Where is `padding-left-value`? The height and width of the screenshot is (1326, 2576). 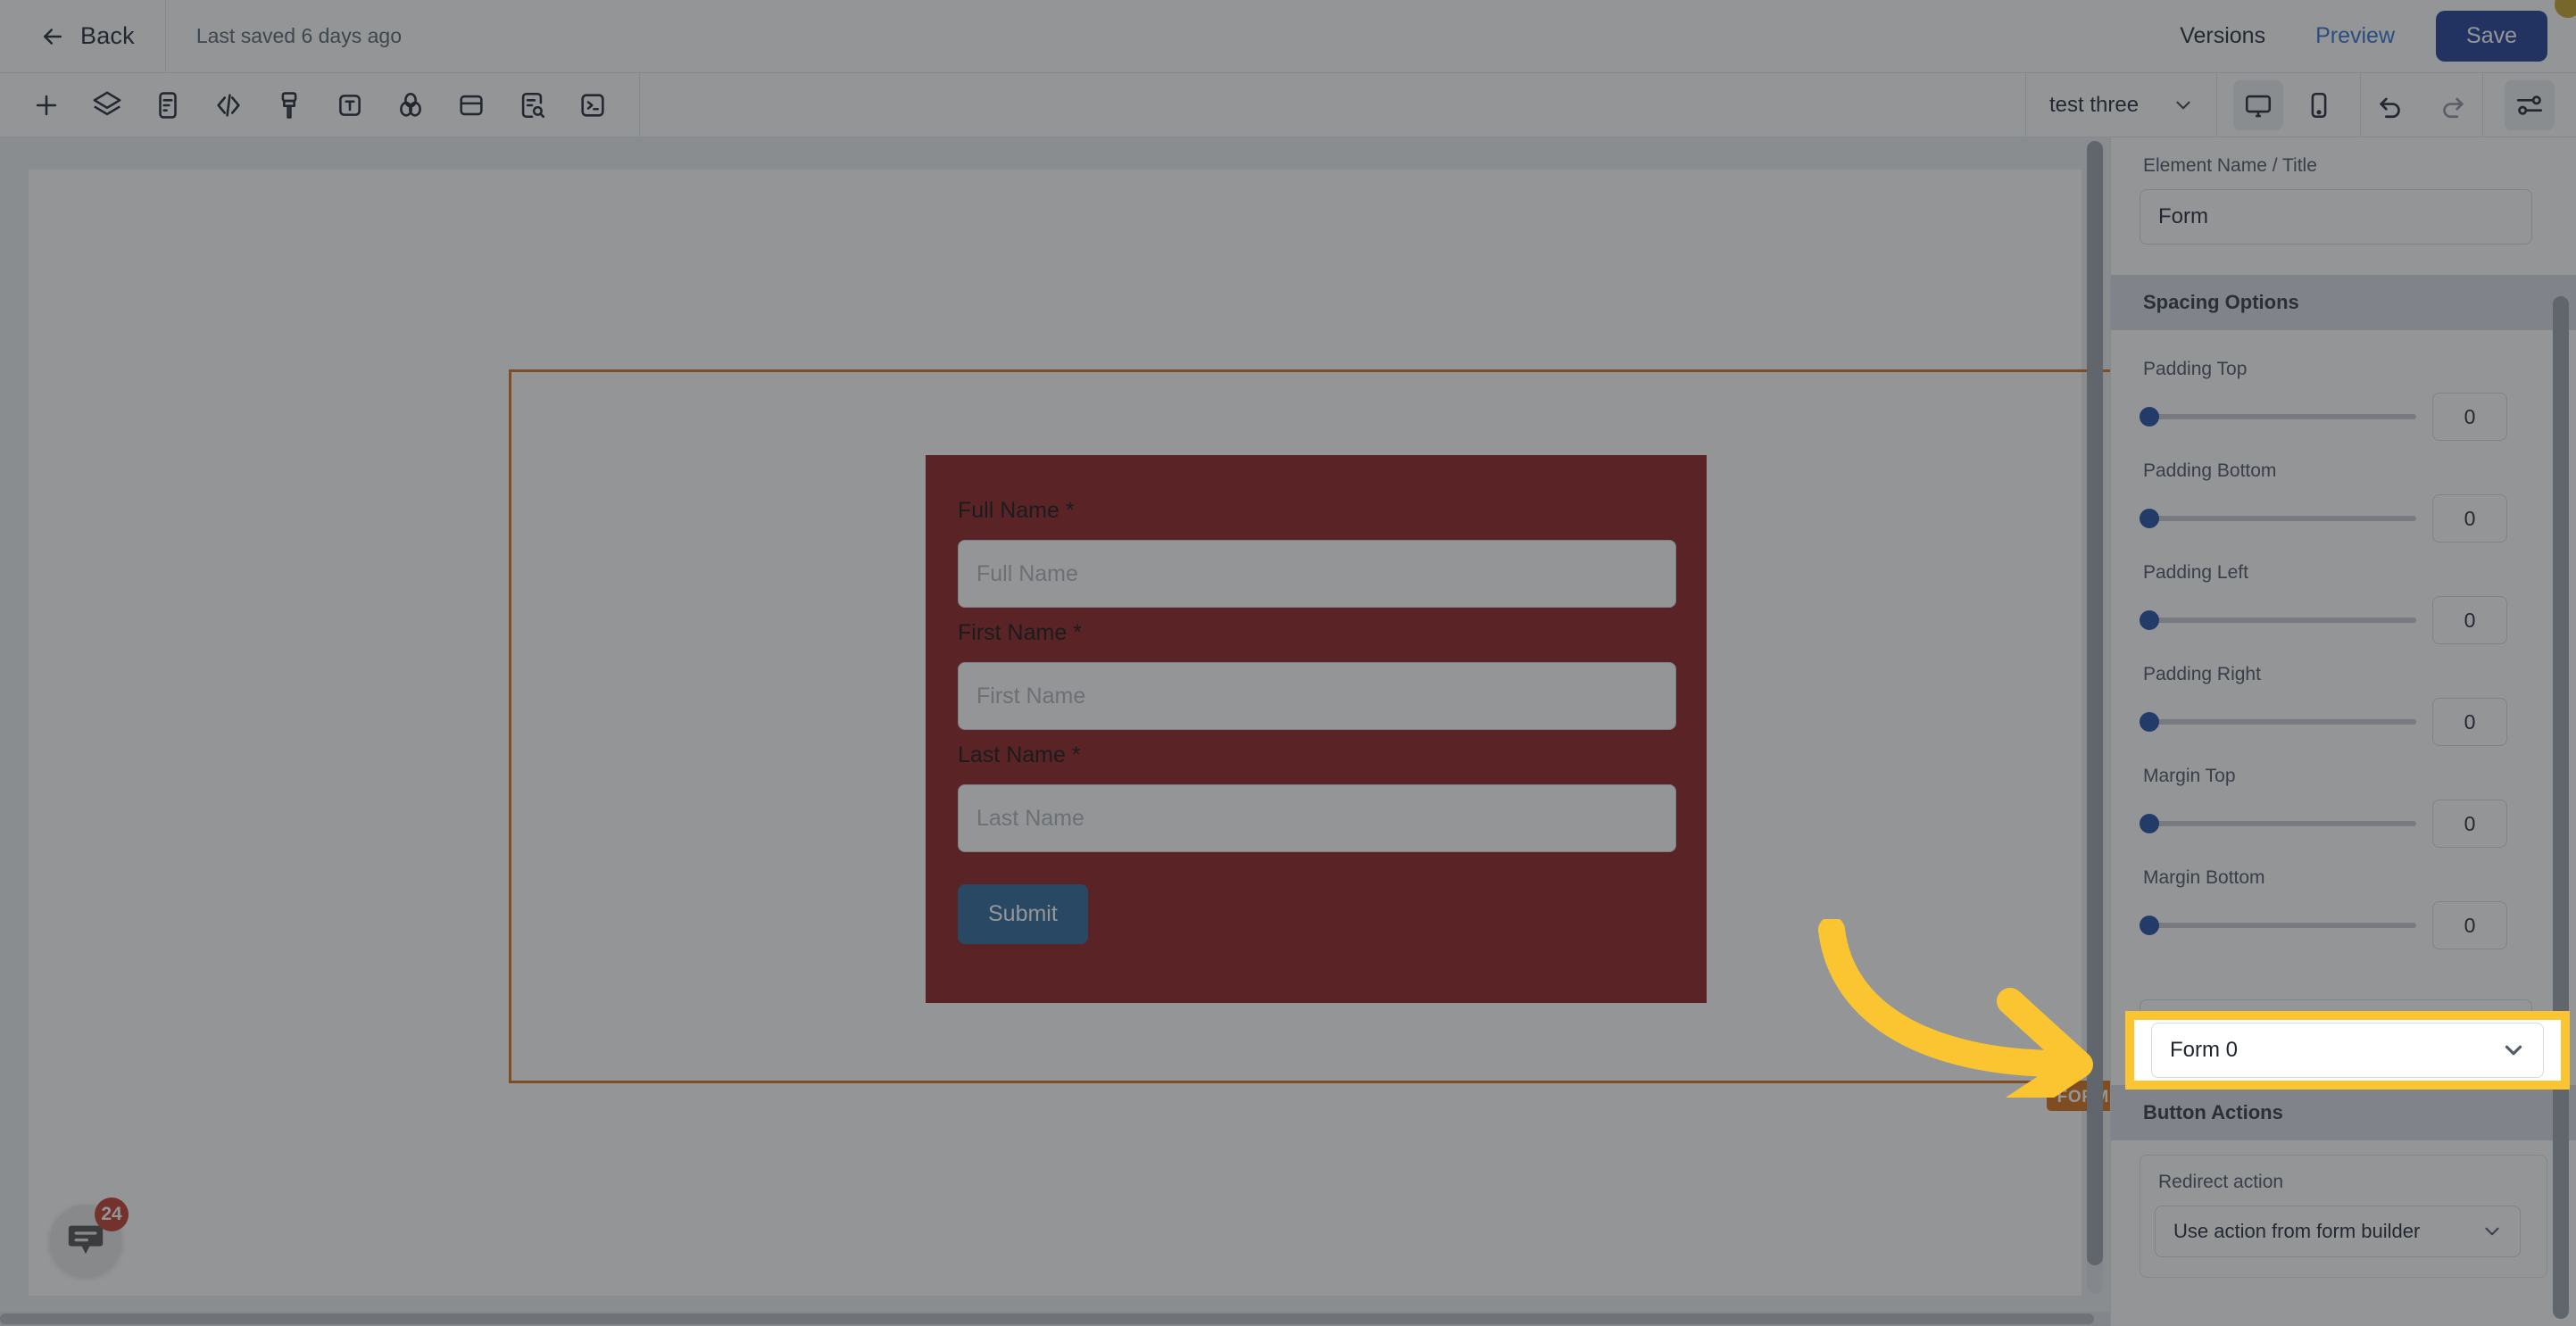 padding-left-value is located at coordinates (2469, 620).